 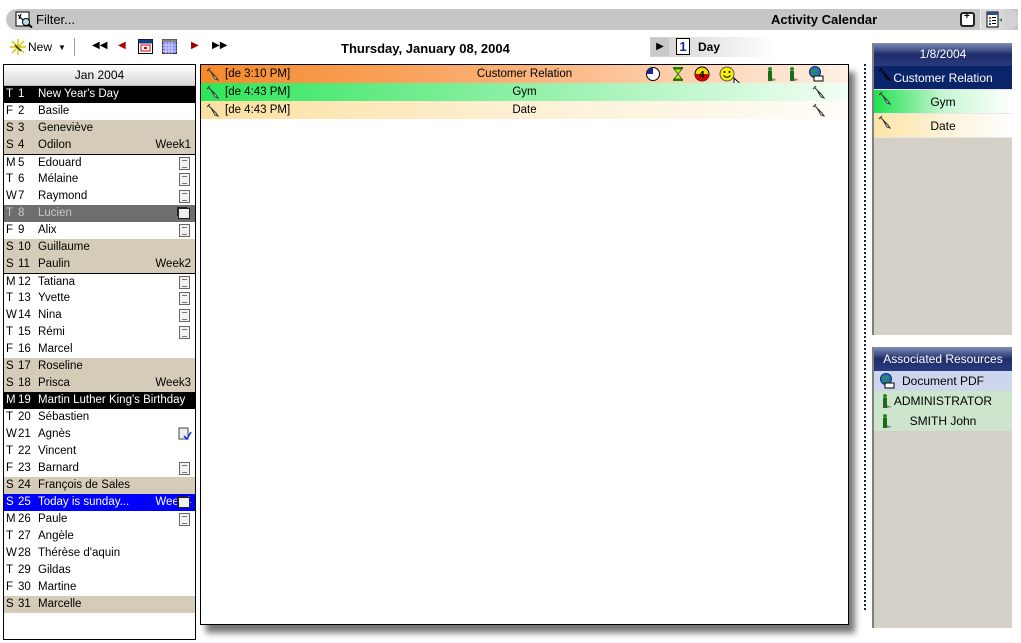 I want to click on last-icon: ▶▶, so click(x=219, y=45).